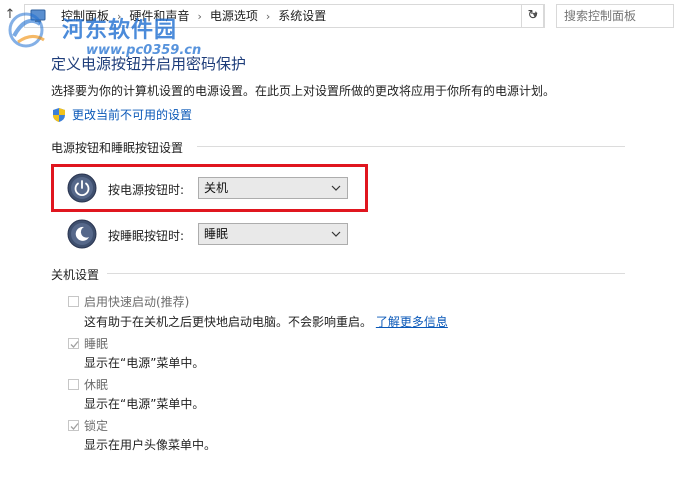  Describe the element at coordinates (146, 190) in the screenshot. I see `power-button-label: 按电源按钮时:` at that location.